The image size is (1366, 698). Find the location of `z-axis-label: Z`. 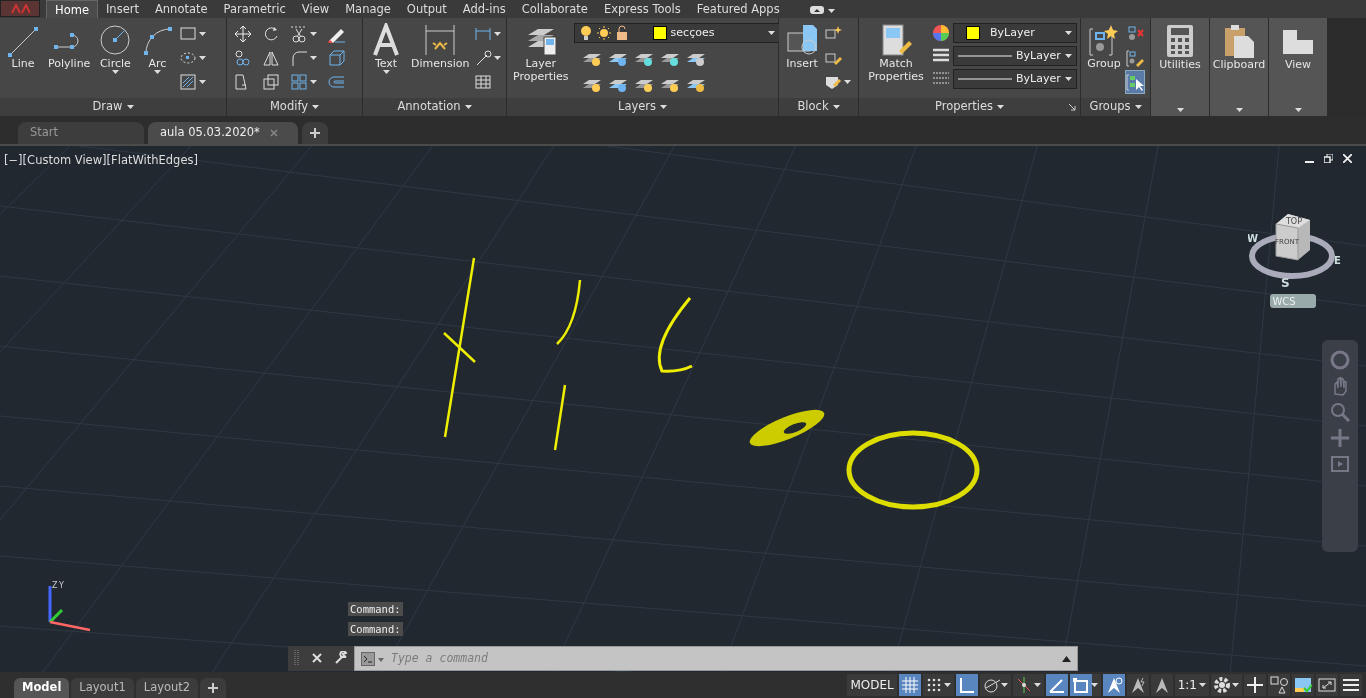

z-axis-label: Z is located at coordinates (55, 585).